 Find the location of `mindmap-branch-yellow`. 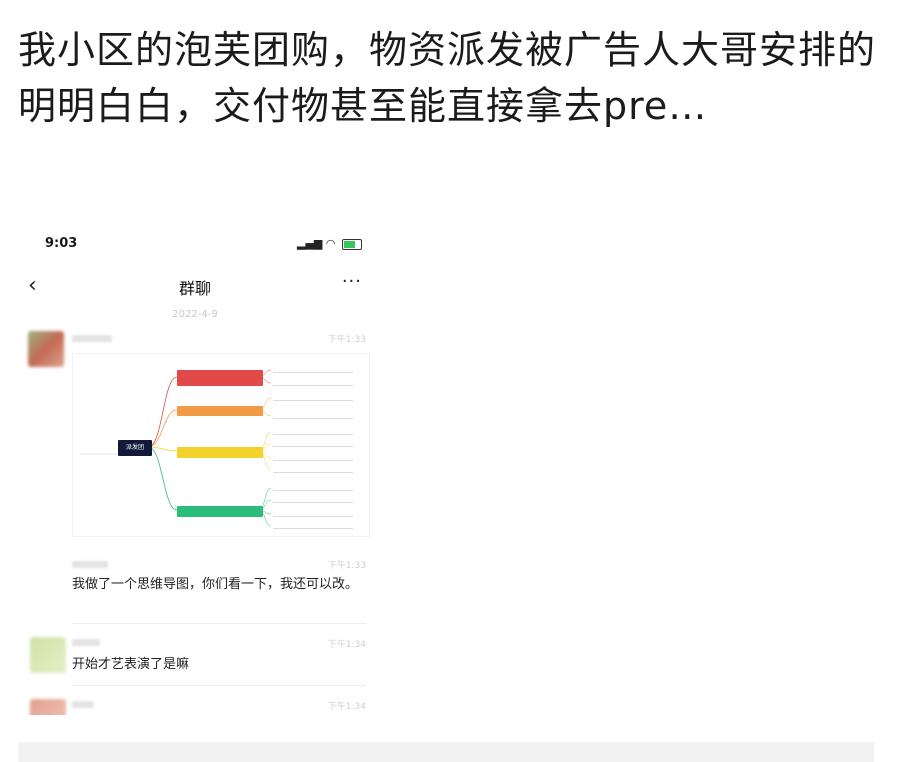

mindmap-branch-yellow is located at coordinates (220, 452).